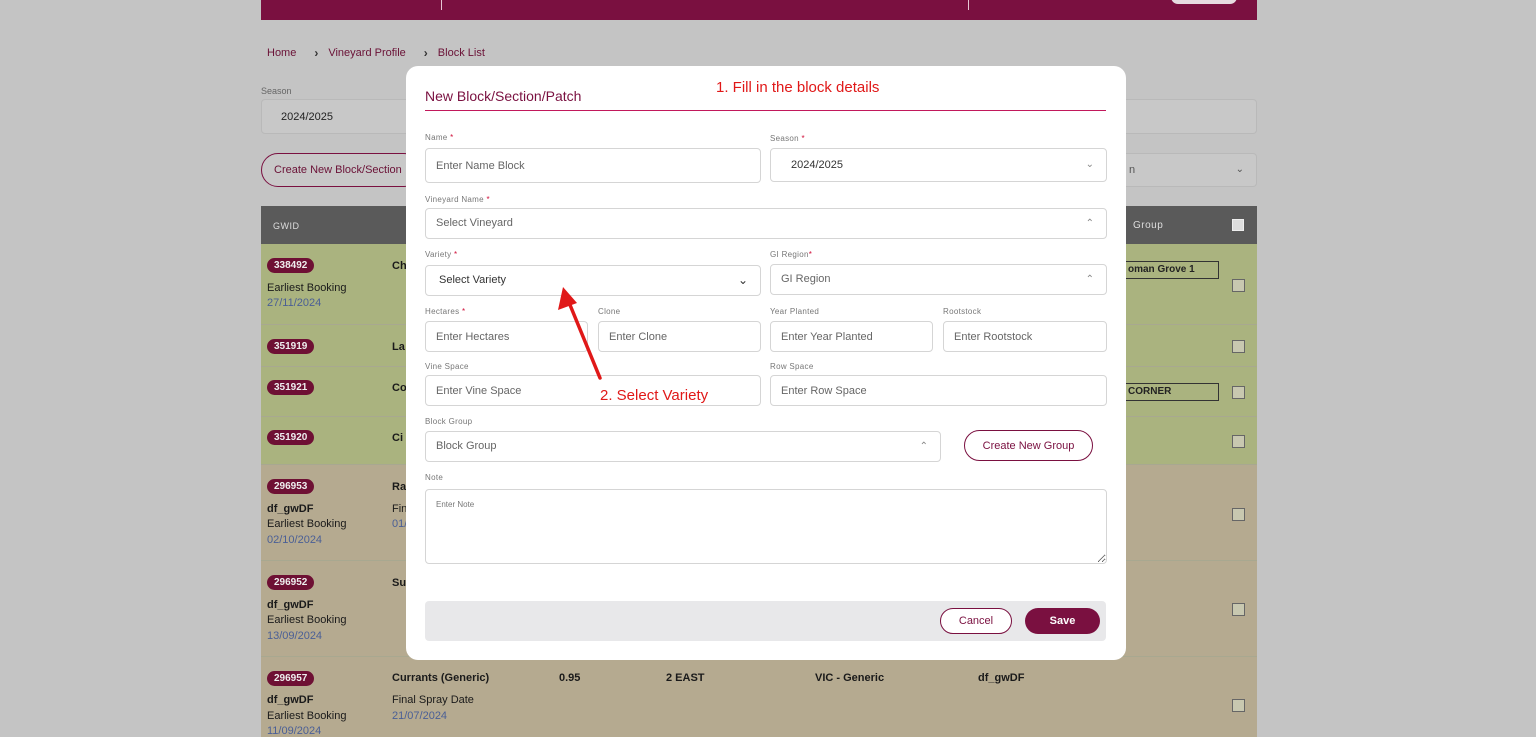  I want to click on season-filter-select: 2024/2025, so click(336, 116).